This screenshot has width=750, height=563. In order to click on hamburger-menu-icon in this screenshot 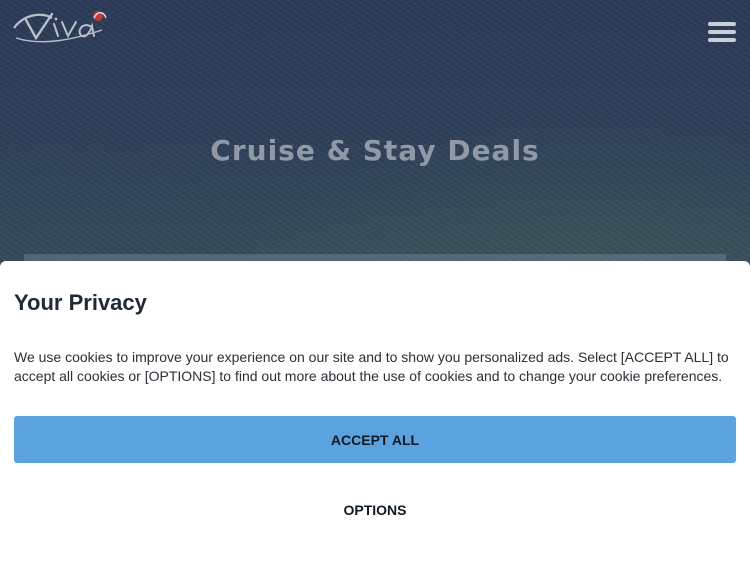, I will do `click(722, 33)`.